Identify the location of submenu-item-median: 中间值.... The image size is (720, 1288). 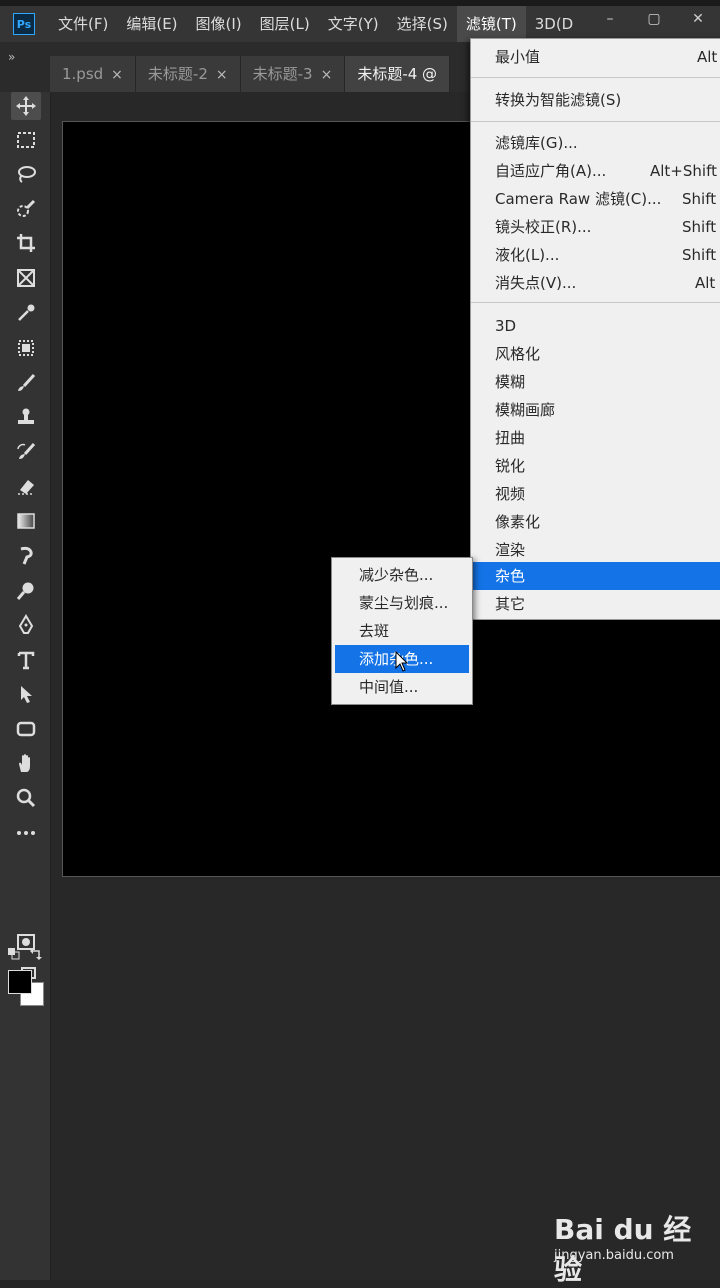
(402, 687).